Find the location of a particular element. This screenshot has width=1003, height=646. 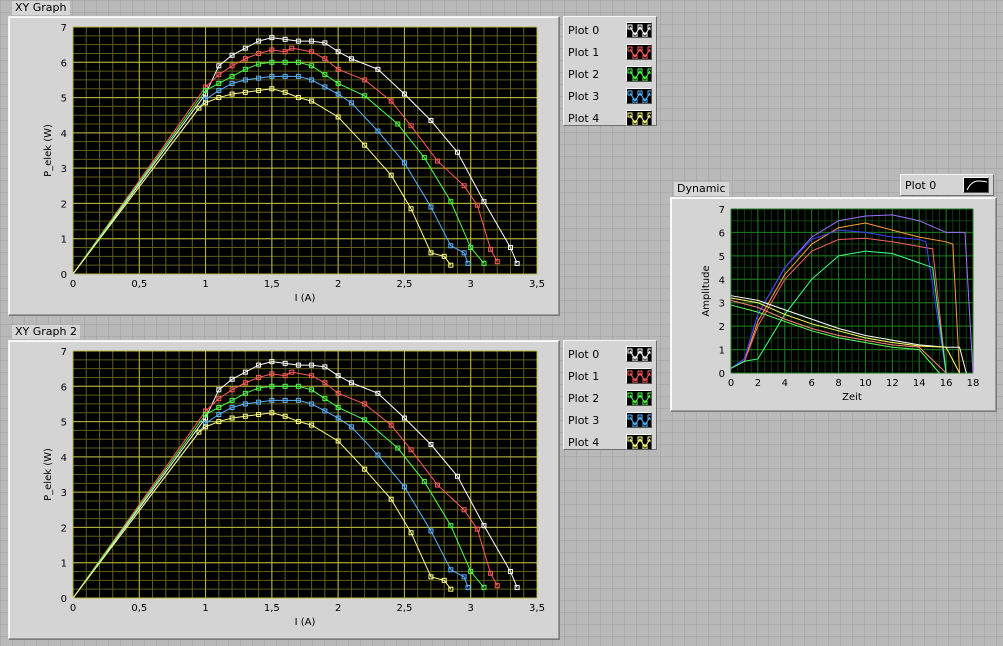

xy-graph-2-legend-item-0: Plot 0 is located at coordinates (610, 354).